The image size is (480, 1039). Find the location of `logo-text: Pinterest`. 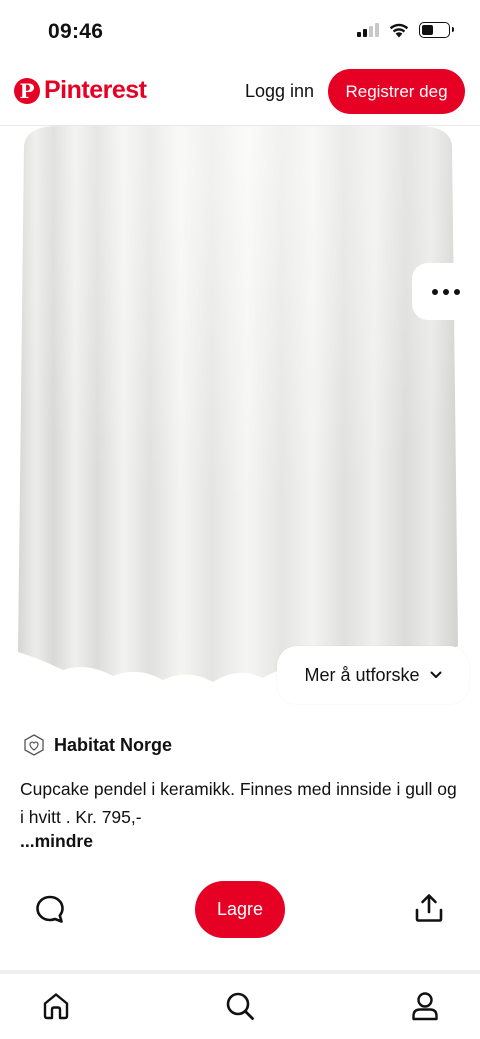

logo-text: Pinterest is located at coordinates (95, 90).